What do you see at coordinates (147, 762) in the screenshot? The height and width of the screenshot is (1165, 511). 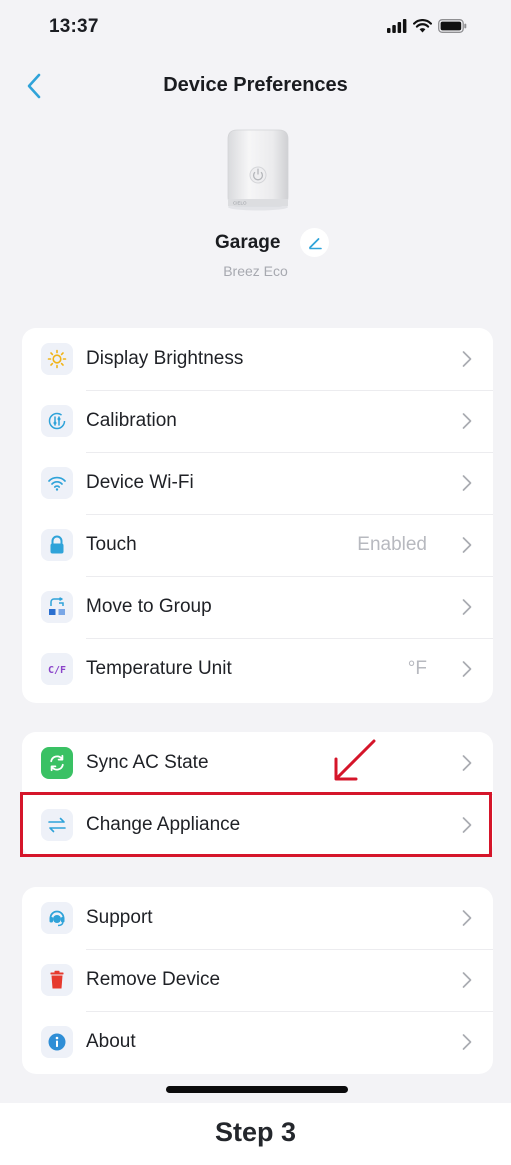 I see `row-label: Sync AC State` at bounding box center [147, 762].